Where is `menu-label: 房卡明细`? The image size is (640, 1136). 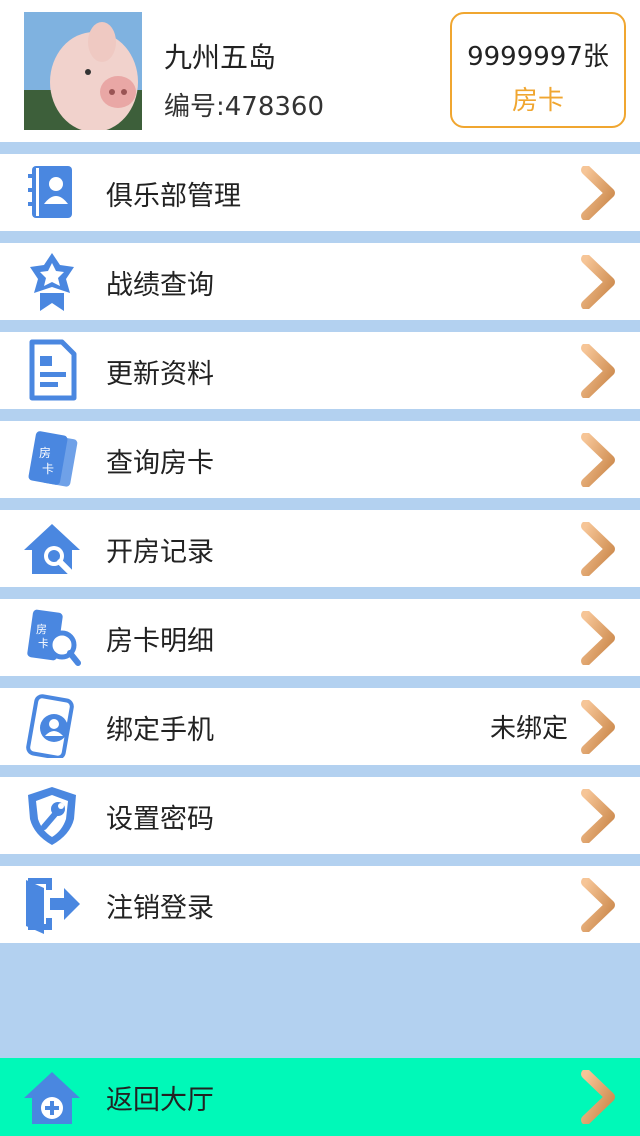
menu-label: 房卡明细 is located at coordinates (160, 641).